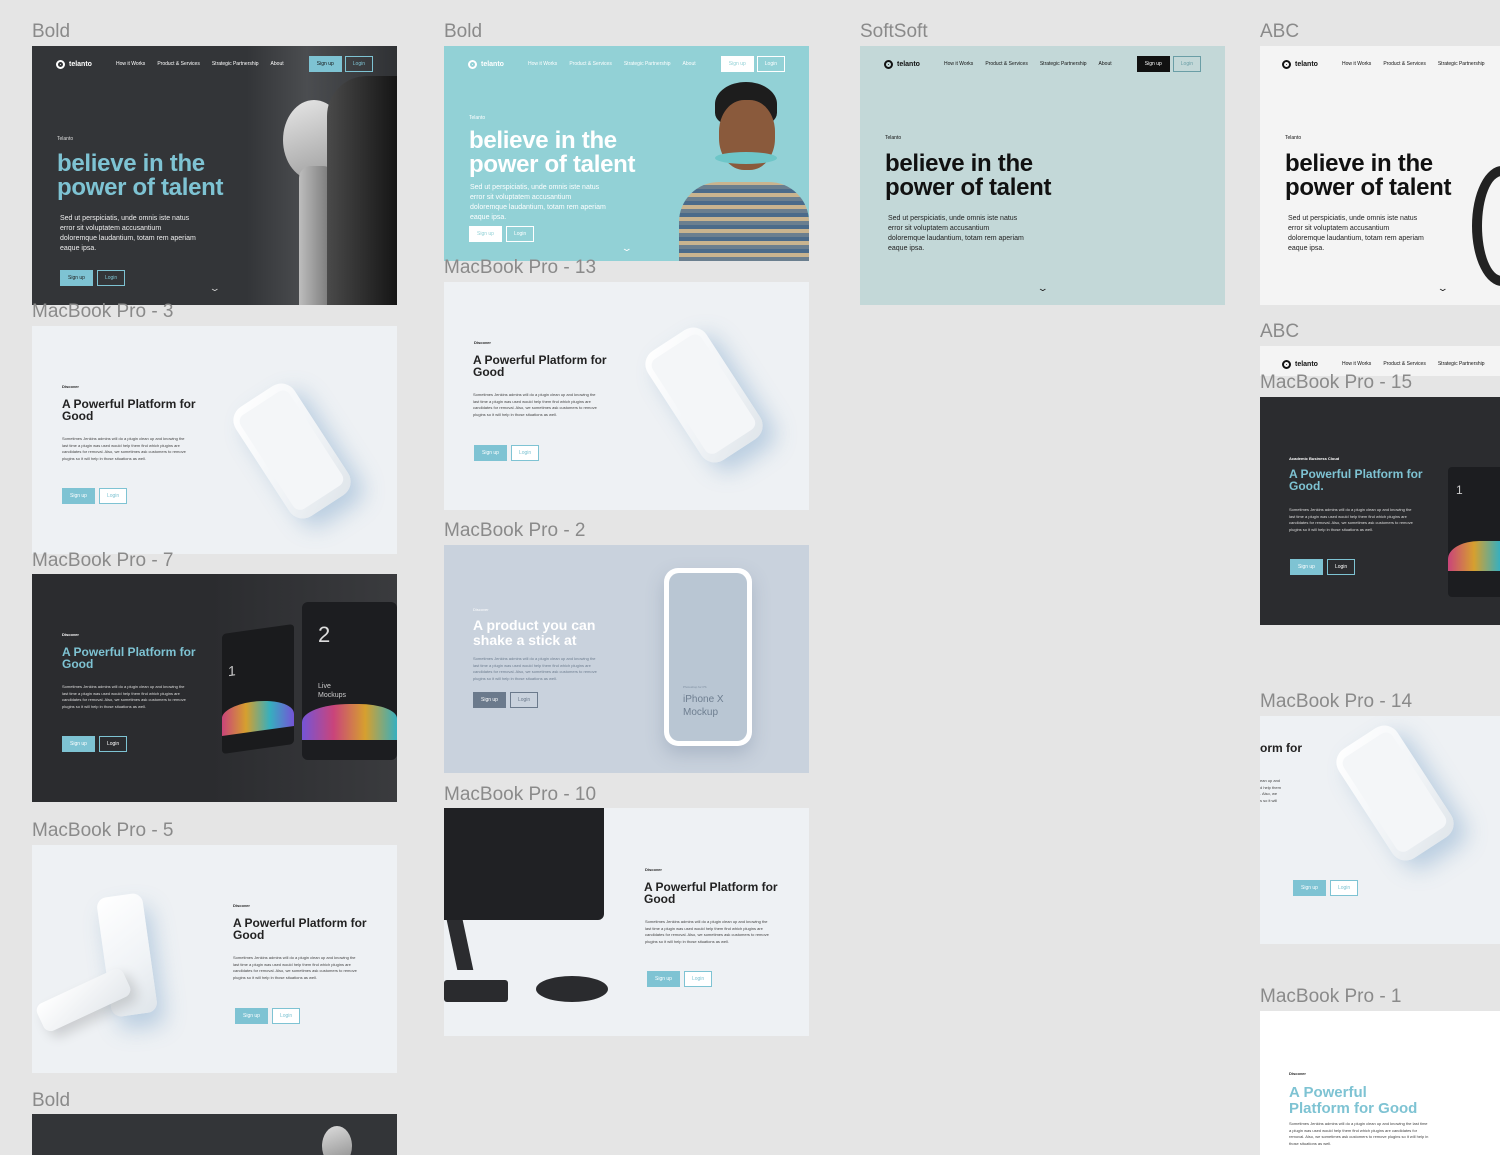 This screenshot has height=1155, width=1500. Describe the element at coordinates (1336, 701) in the screenshot. I see `frame-label-mbp14: MacBook Pro - 14` at that location.